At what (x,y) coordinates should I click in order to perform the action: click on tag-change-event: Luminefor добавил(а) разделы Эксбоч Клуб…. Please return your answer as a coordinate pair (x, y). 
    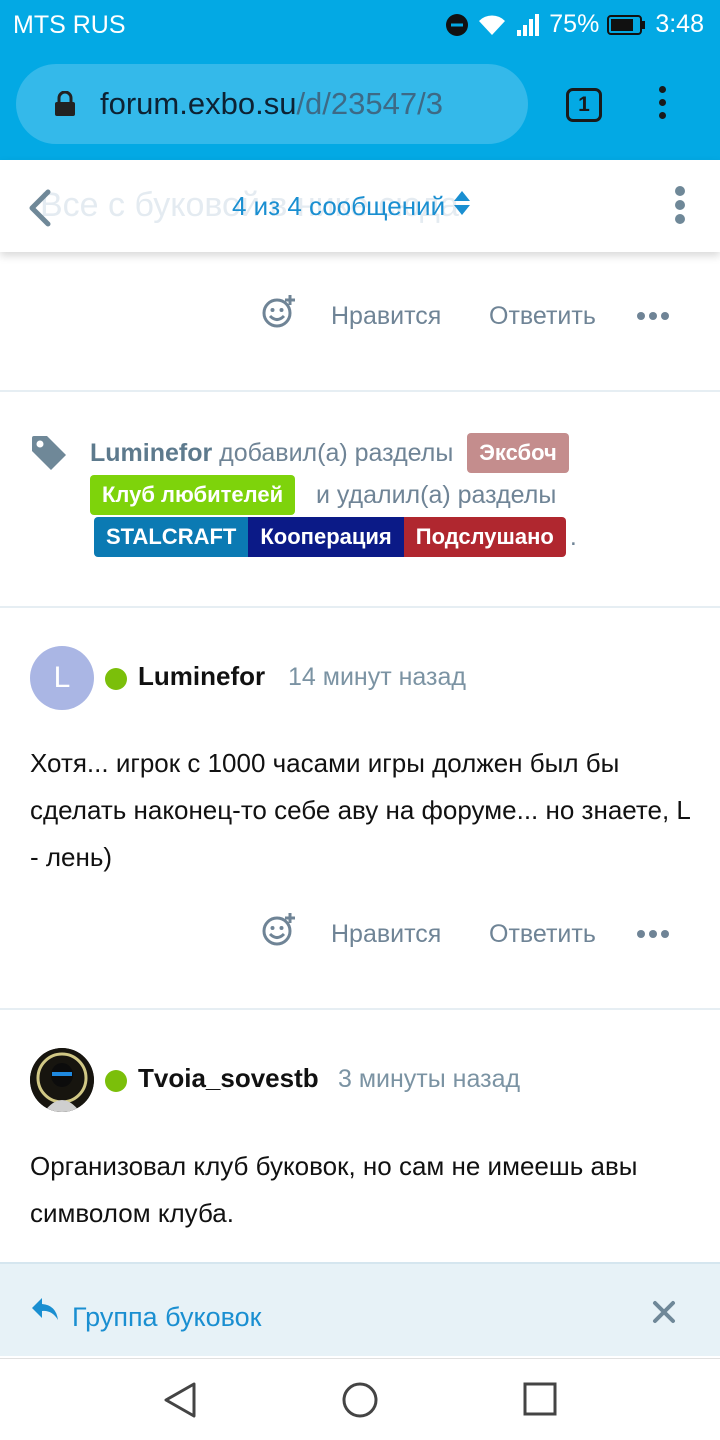
    Looking at the image, I should click on (360, 499).